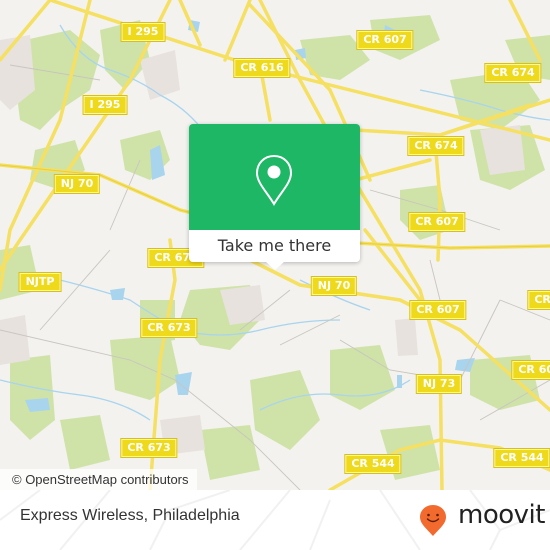  I want to click on road-label-cr607-right: CR 607, so click(531, 370).